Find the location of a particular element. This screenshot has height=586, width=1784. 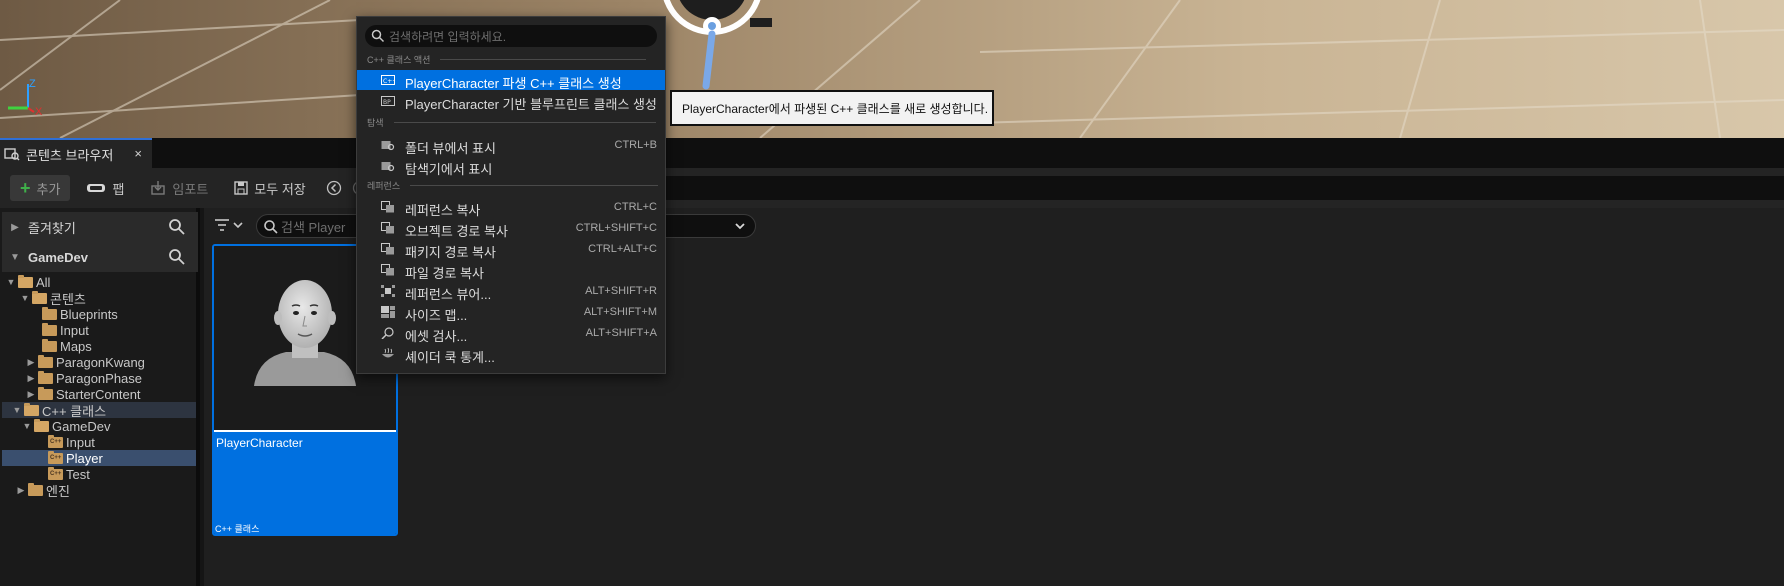

content-browser-icon is located at coordinates (12, 154).